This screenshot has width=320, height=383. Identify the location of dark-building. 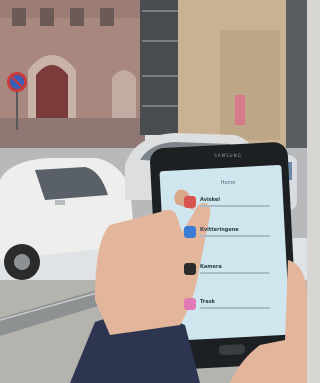
(160, 67).